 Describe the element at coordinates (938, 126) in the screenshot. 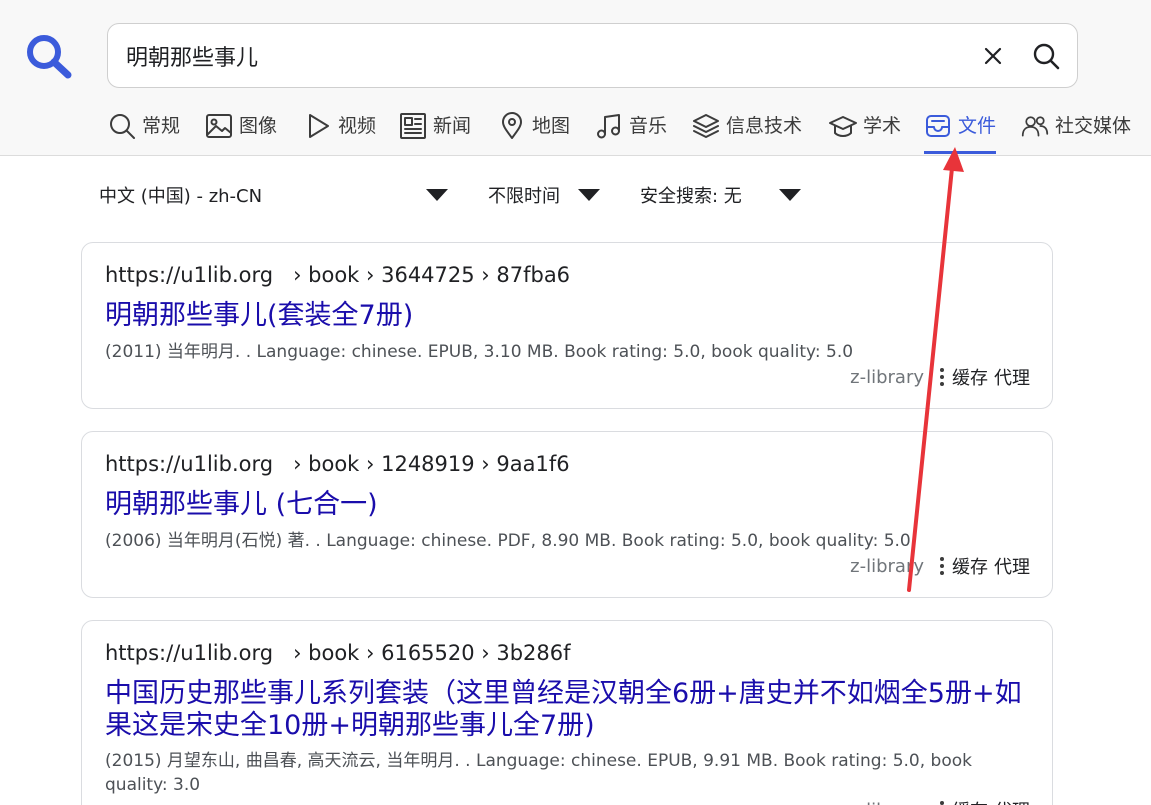

I see `inbox-icon` at that location.